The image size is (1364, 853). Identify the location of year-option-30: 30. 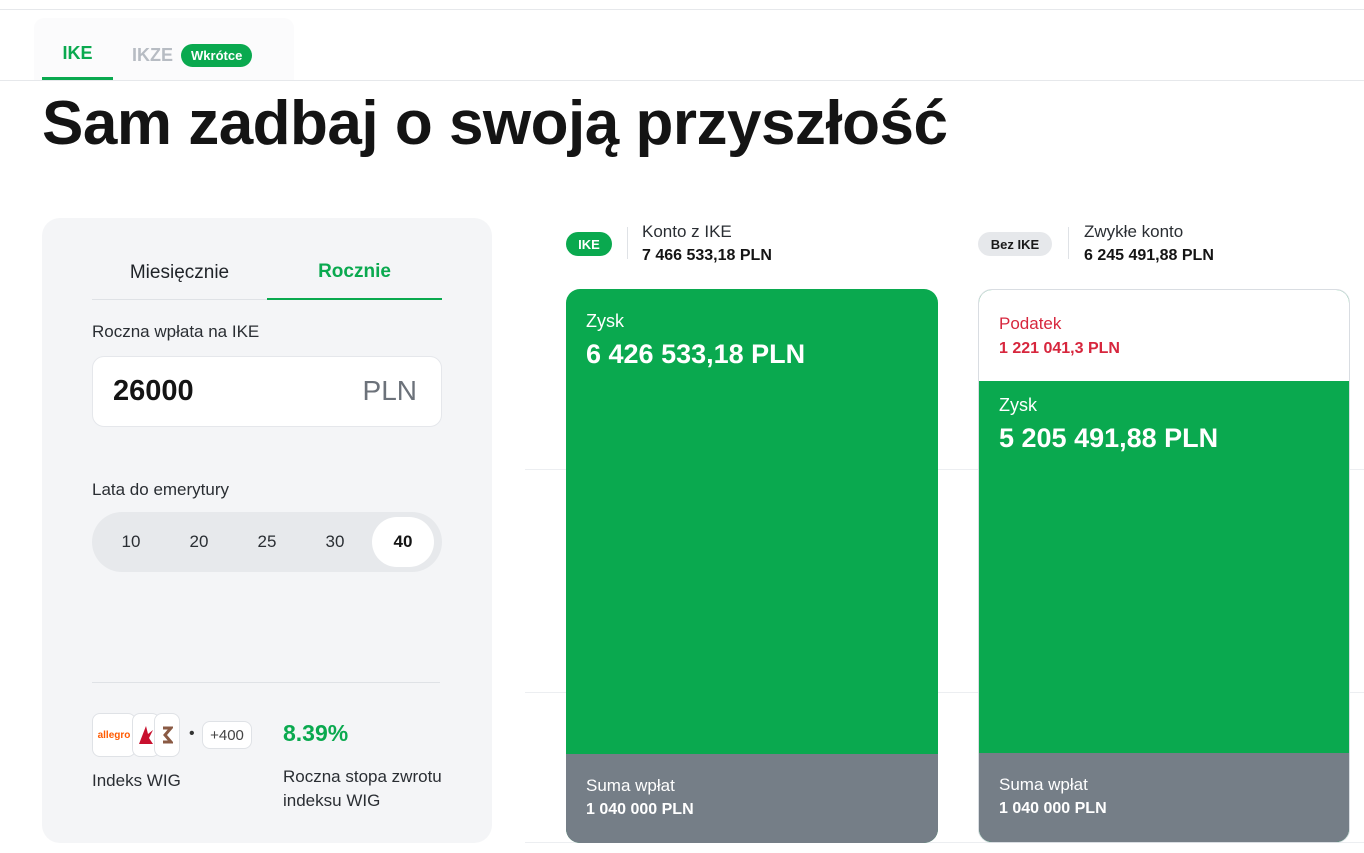
(335, 542).